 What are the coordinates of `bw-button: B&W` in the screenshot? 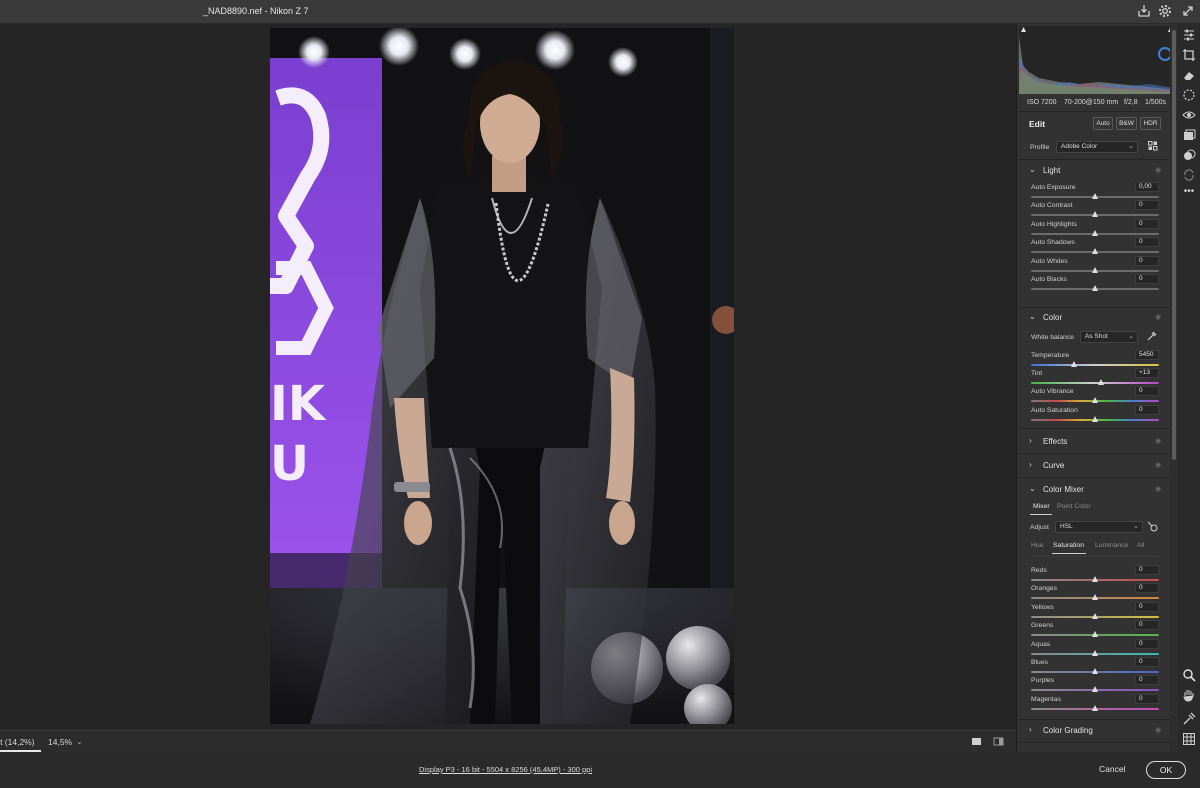 It's located at (1126, 123).